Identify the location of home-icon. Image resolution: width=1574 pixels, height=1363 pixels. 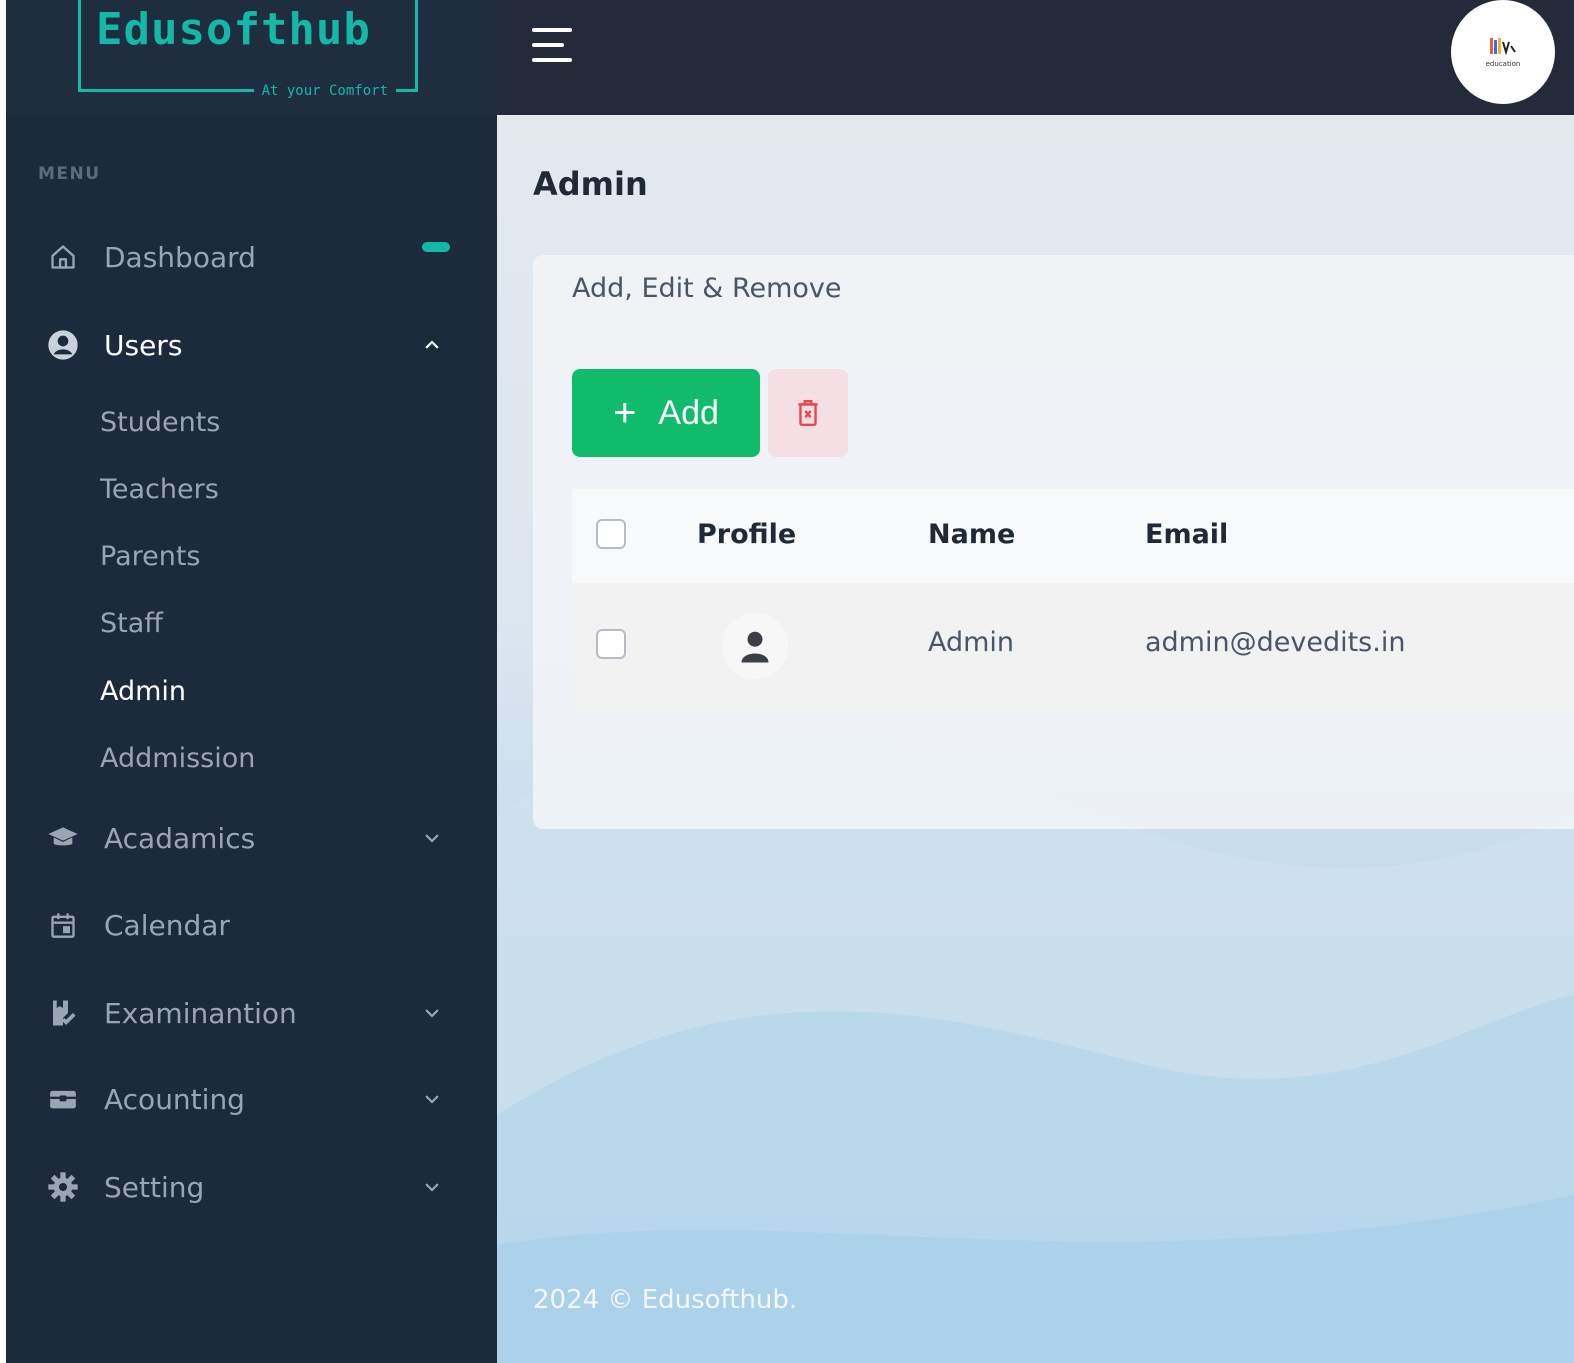
(63, 257).